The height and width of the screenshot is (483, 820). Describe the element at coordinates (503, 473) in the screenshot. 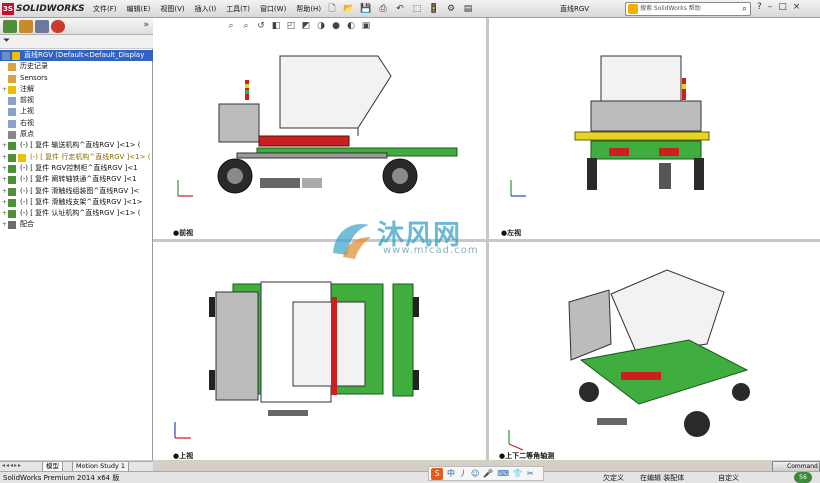

I see `ime-keyboard-icon: ⌨` at that location.